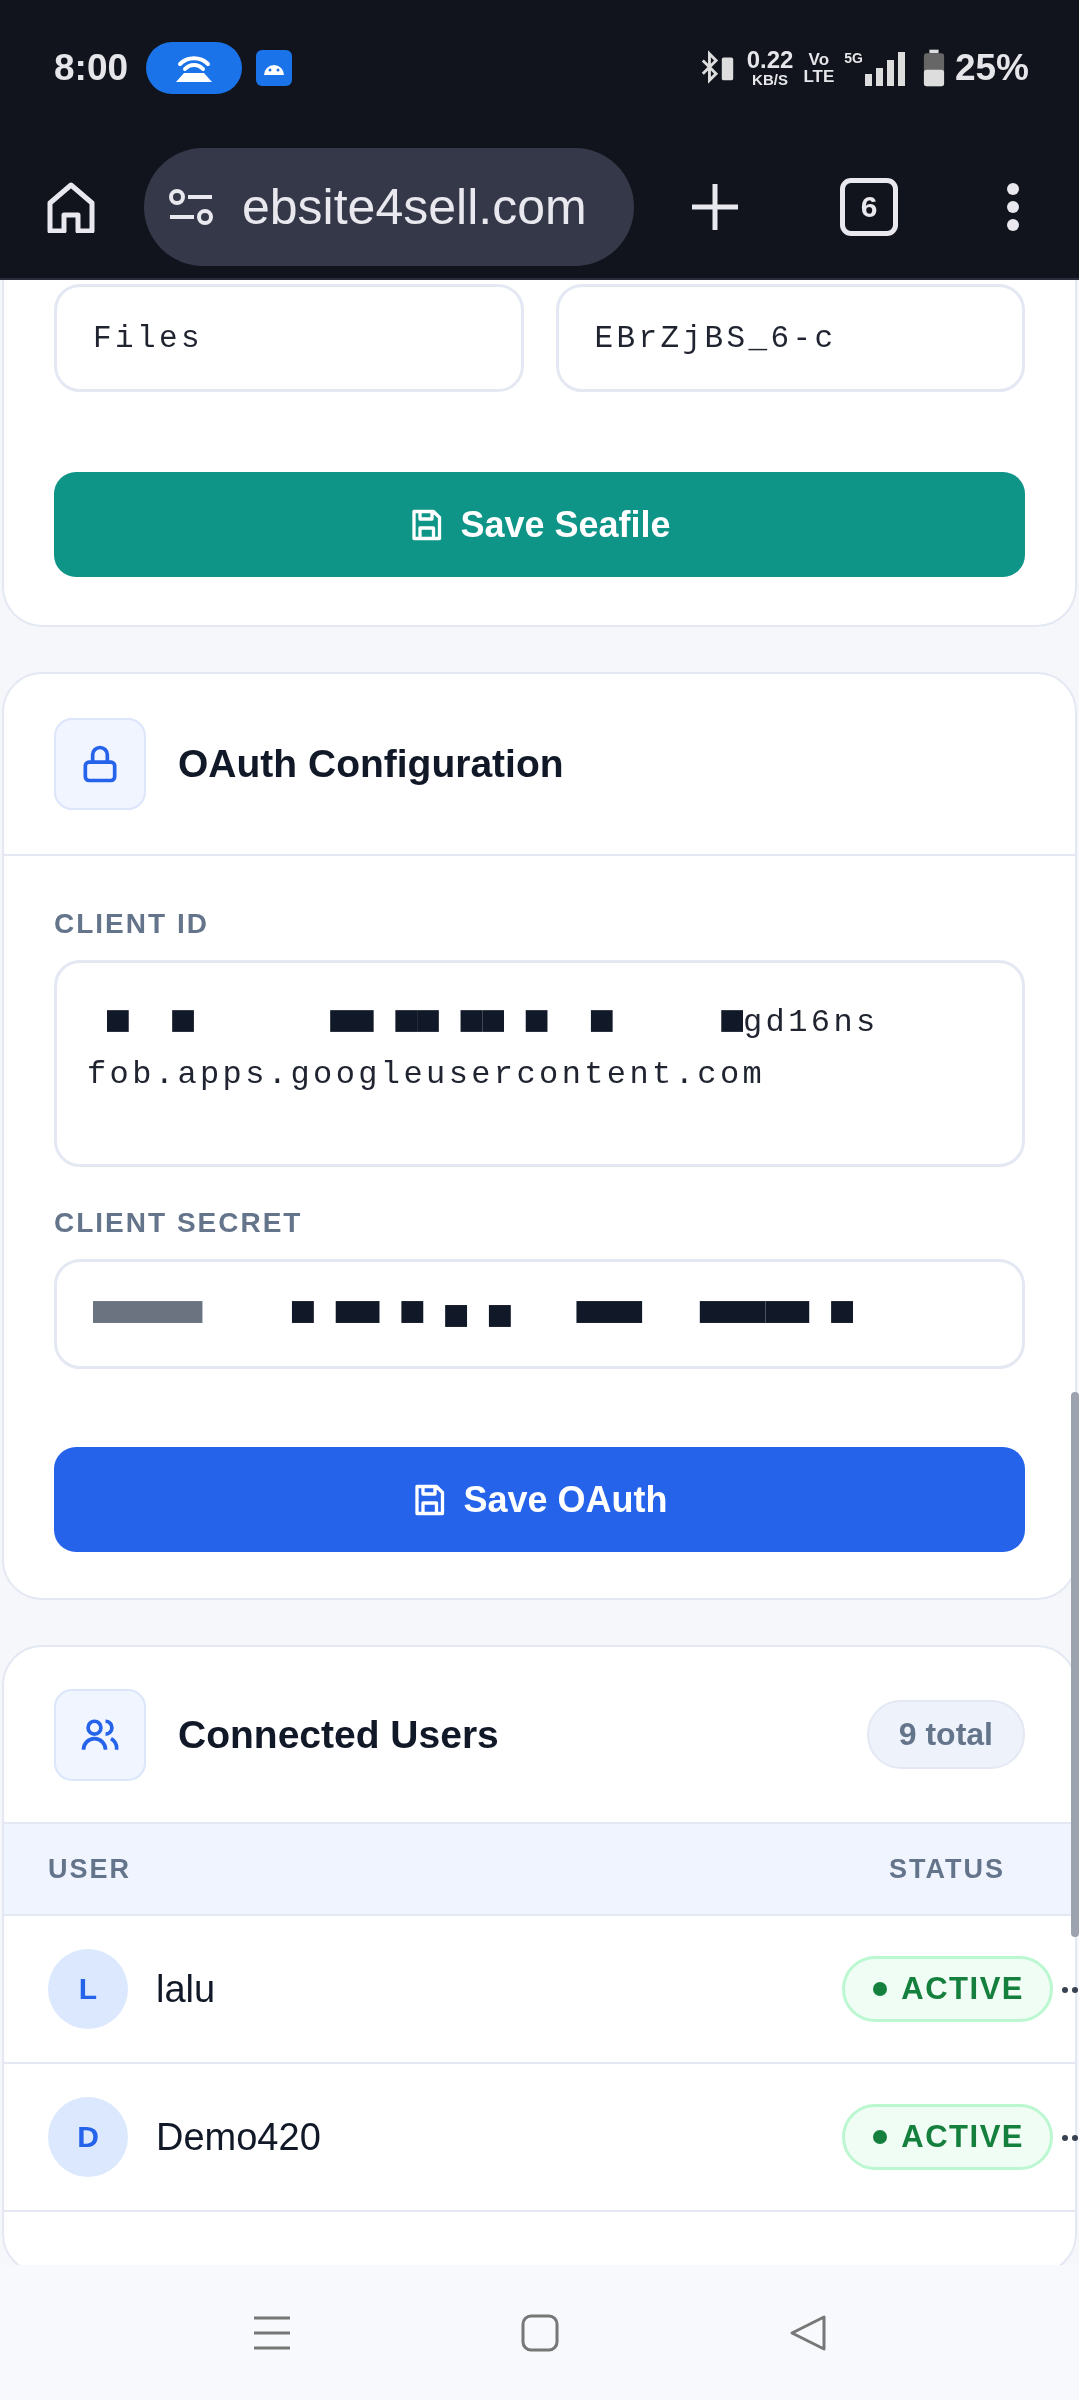 This screenshot has height=2400, width=1079. Describe the element at coordinates (186, 1989) in the screenshot. I see `user-name: lalu` at that location.